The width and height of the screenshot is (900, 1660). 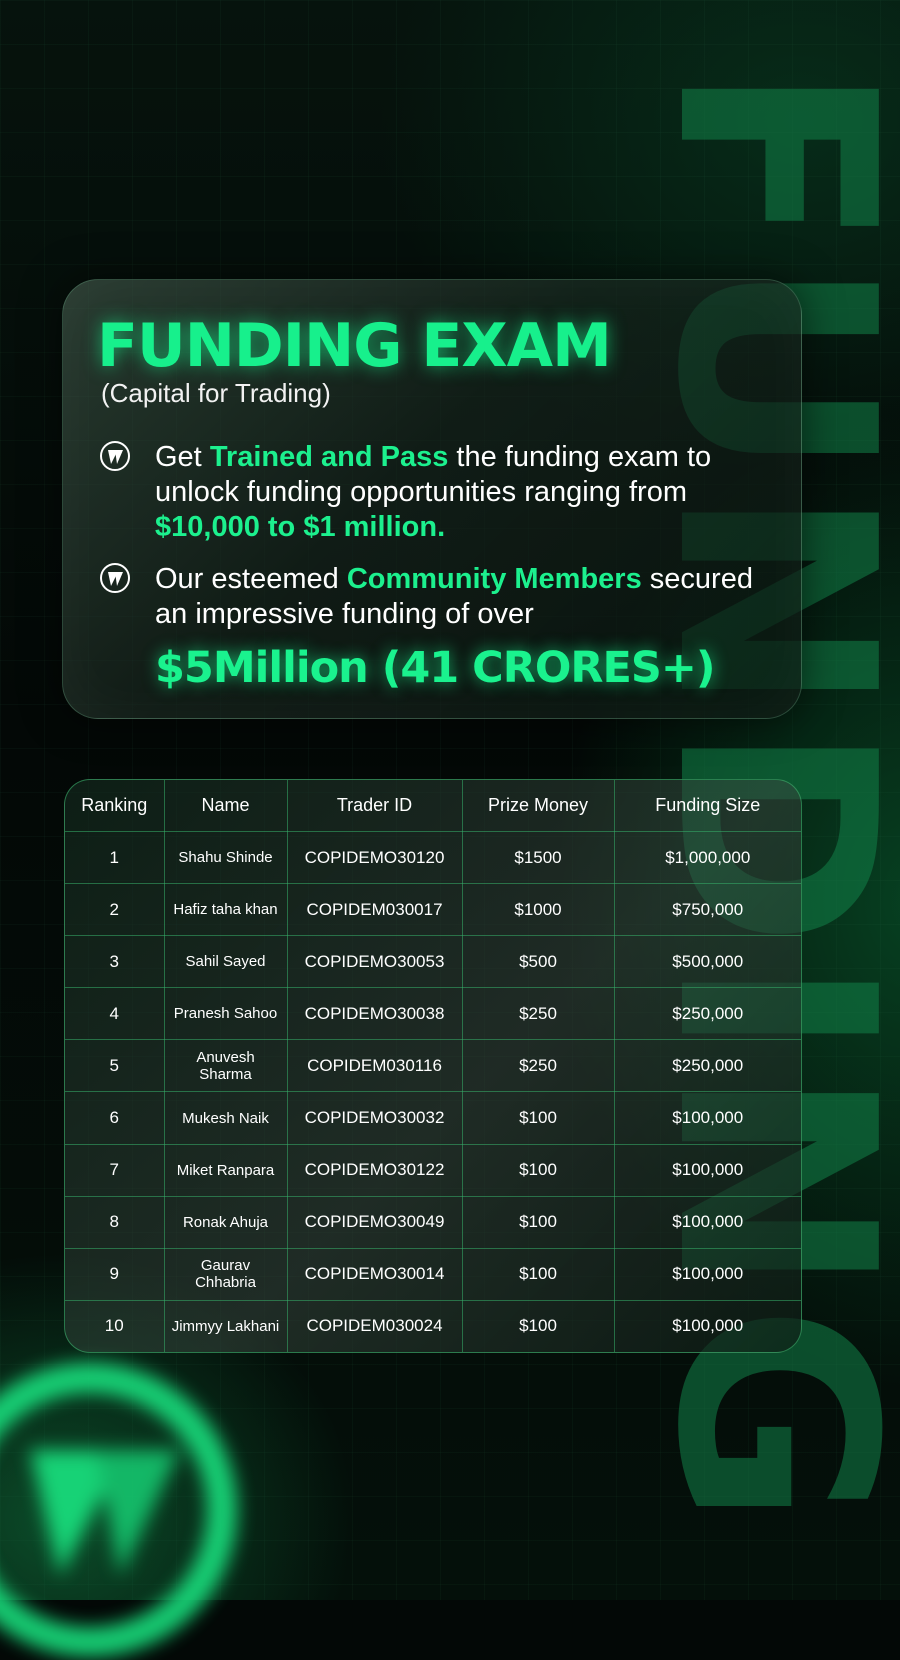 I want to click on cell-name: Anuvesh Sharma, so click(x=225, y=1066).